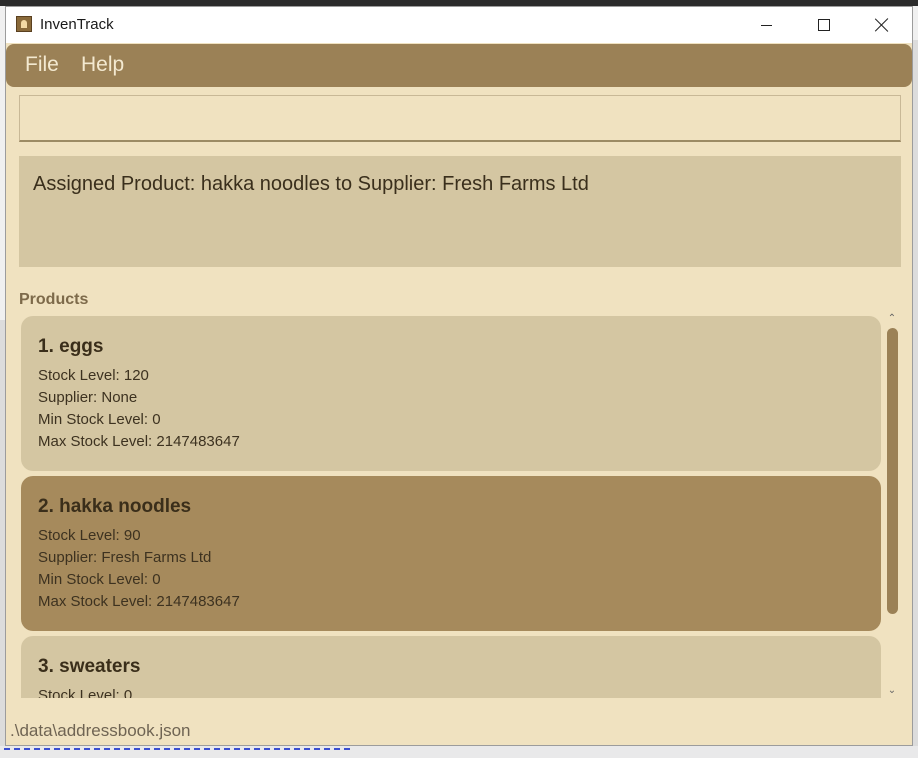  I want to click on maximize-button, so click(824, 25).